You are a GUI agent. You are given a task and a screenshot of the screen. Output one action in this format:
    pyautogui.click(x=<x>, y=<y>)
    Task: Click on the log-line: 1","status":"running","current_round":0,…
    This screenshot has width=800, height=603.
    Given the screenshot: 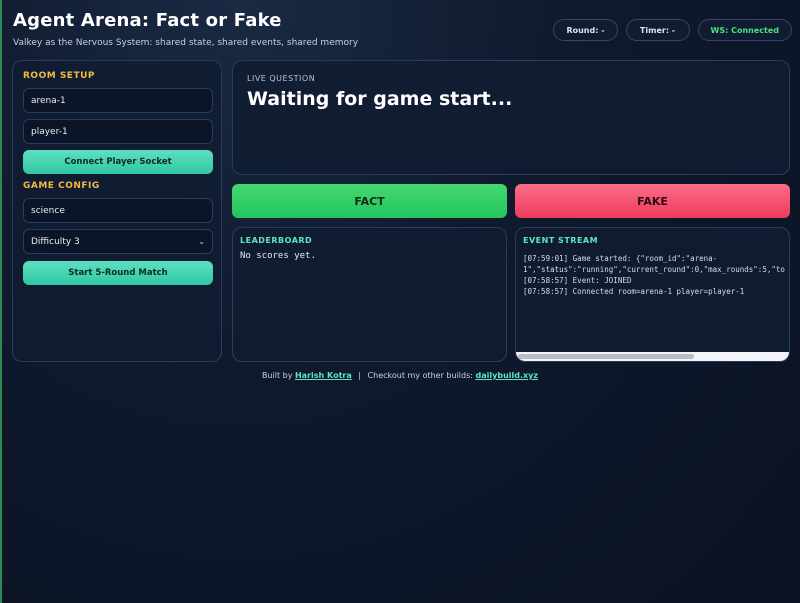 What is the action you would take?
    pyautogui.click(x=654, y=269)
    